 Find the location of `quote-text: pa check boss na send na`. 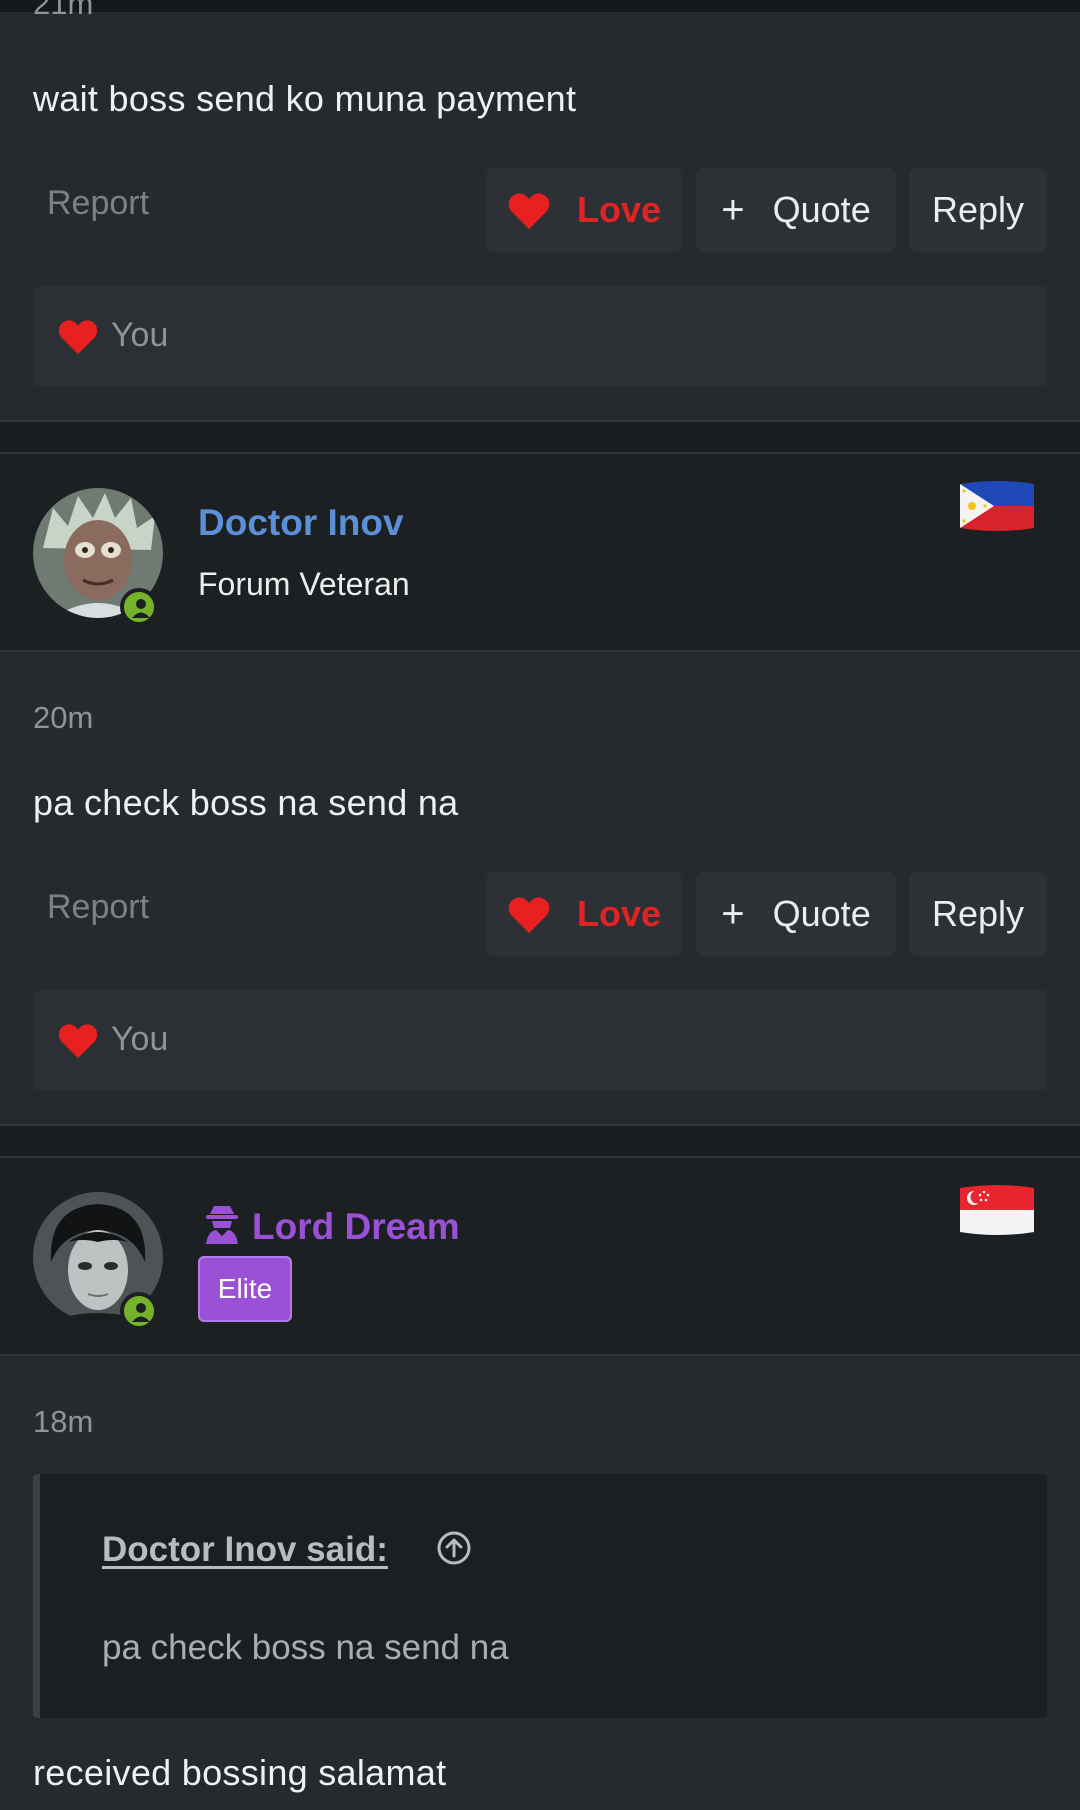

quote-text: pa check boss na send na is located at coordinates (305, 1647).